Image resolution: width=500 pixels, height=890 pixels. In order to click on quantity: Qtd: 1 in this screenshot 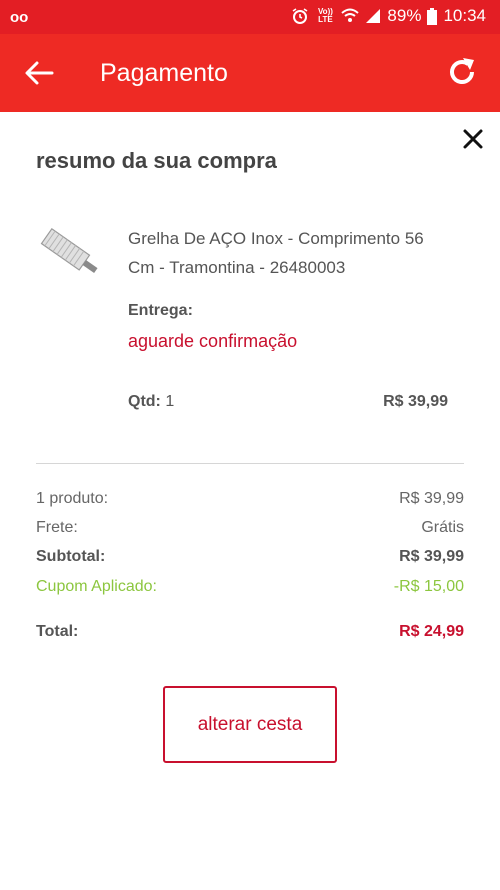, I will do `click(151, 402)`.